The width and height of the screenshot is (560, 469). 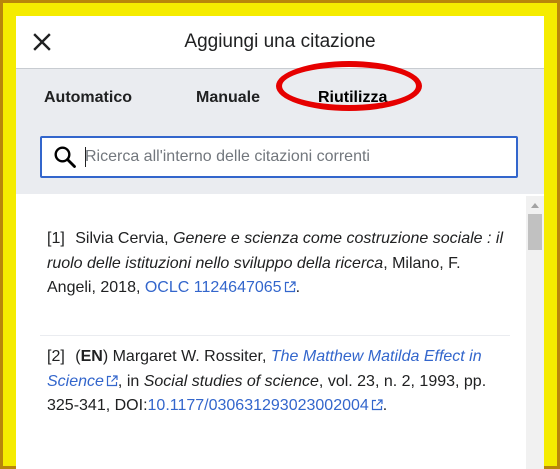 What do you see at coordinates (535, 332) in the screenshot?
I see `scrollbar` at bounding box center [535, 332].